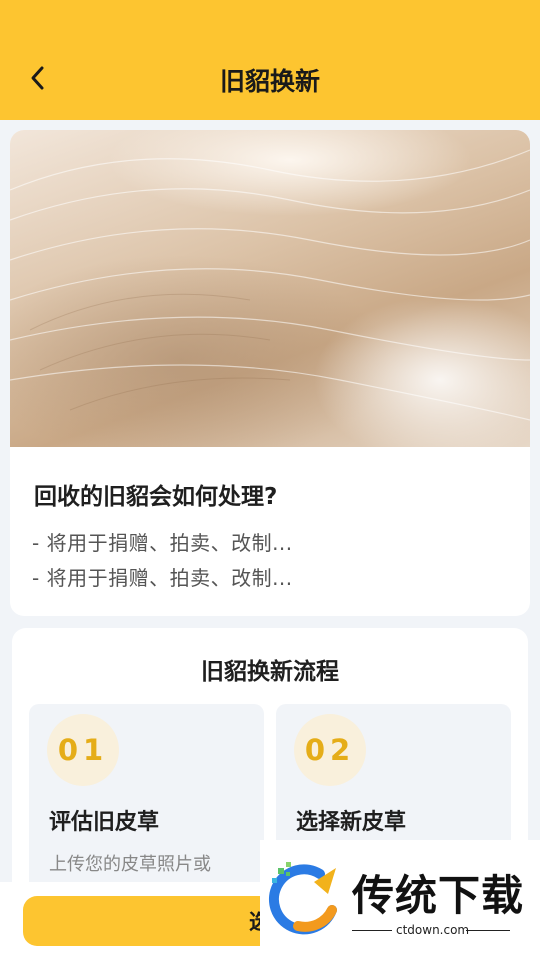 The image size is (540, 960). I want to click on page-title: 旧貂换新, so click(269, 81).